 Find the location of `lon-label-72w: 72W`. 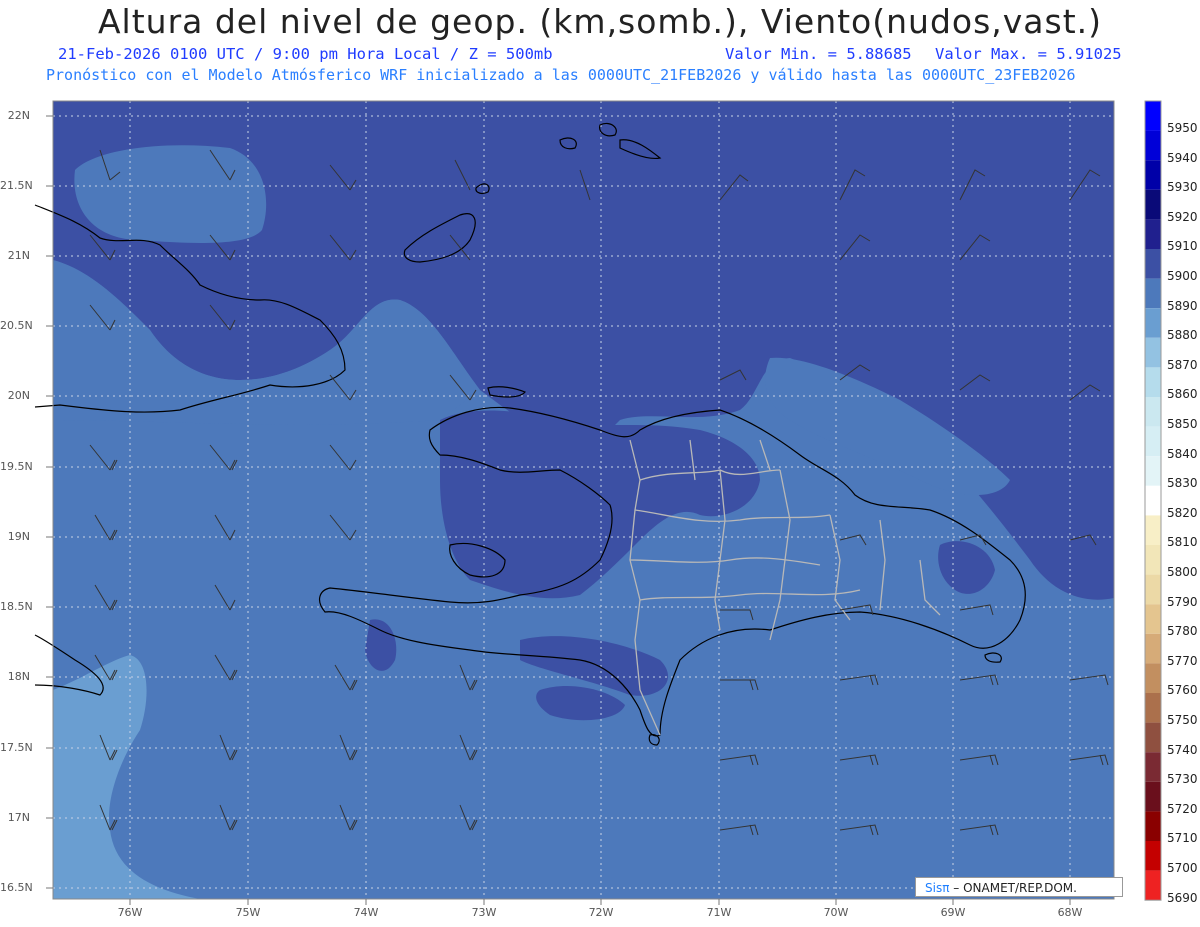

lon-label-72w: 72W is located at coordinates (601, 912).